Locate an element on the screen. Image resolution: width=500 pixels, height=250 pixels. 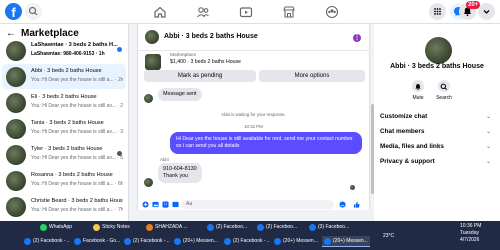
chat-members-item: Chat members is located at coordinates (402, 131).